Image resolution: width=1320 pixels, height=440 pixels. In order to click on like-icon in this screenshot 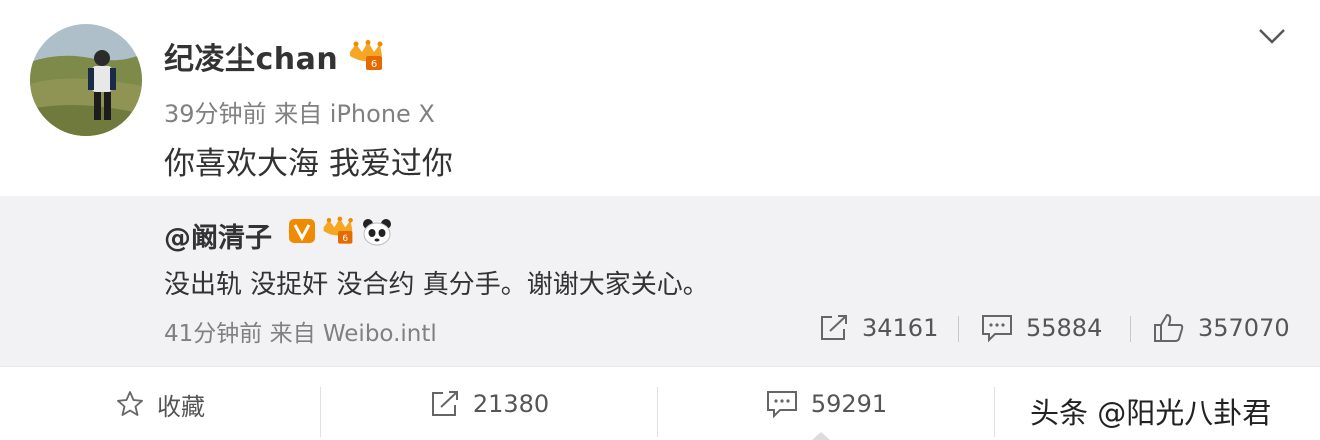, I will do `click(1169, 327)`.